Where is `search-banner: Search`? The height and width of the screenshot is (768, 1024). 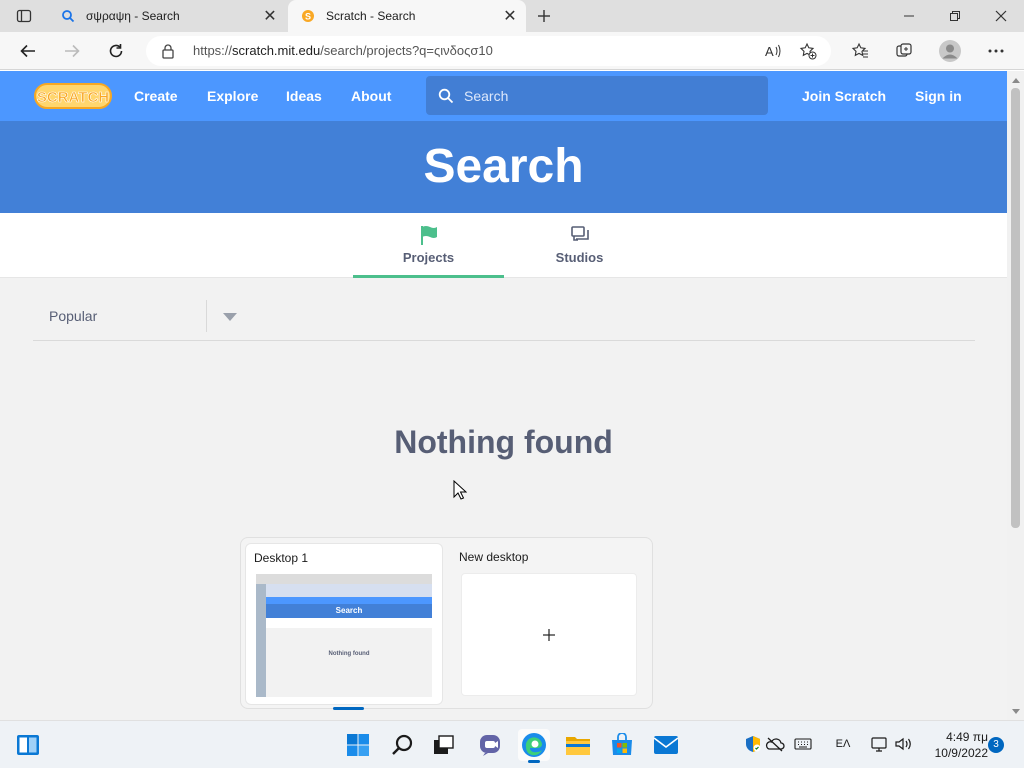 search-banner: Search is located at coordinates (503, 167).